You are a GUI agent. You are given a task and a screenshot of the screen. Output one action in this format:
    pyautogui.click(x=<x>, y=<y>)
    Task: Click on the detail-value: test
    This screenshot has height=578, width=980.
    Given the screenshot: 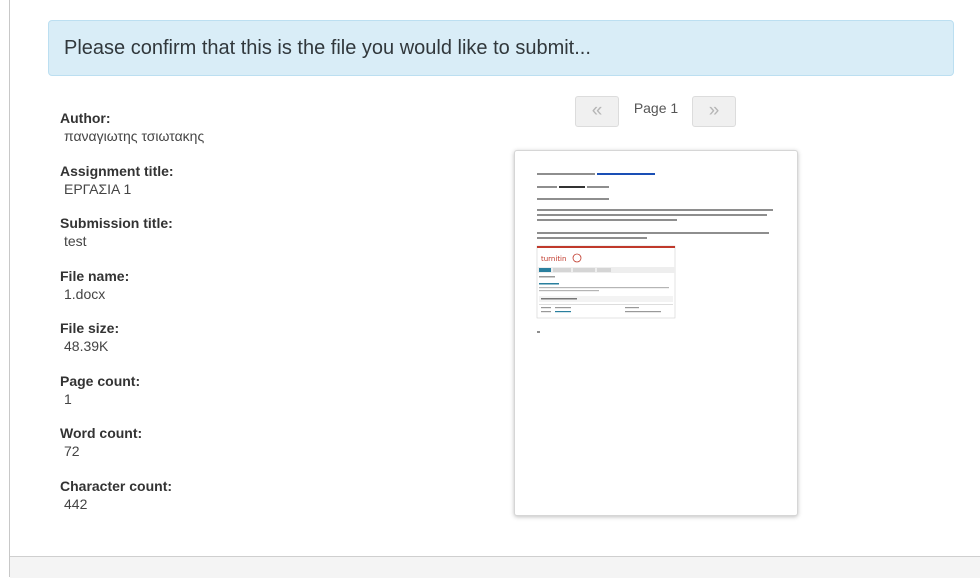 What is the action you would take?
    pyautogui.click(x=75, y=241)
    